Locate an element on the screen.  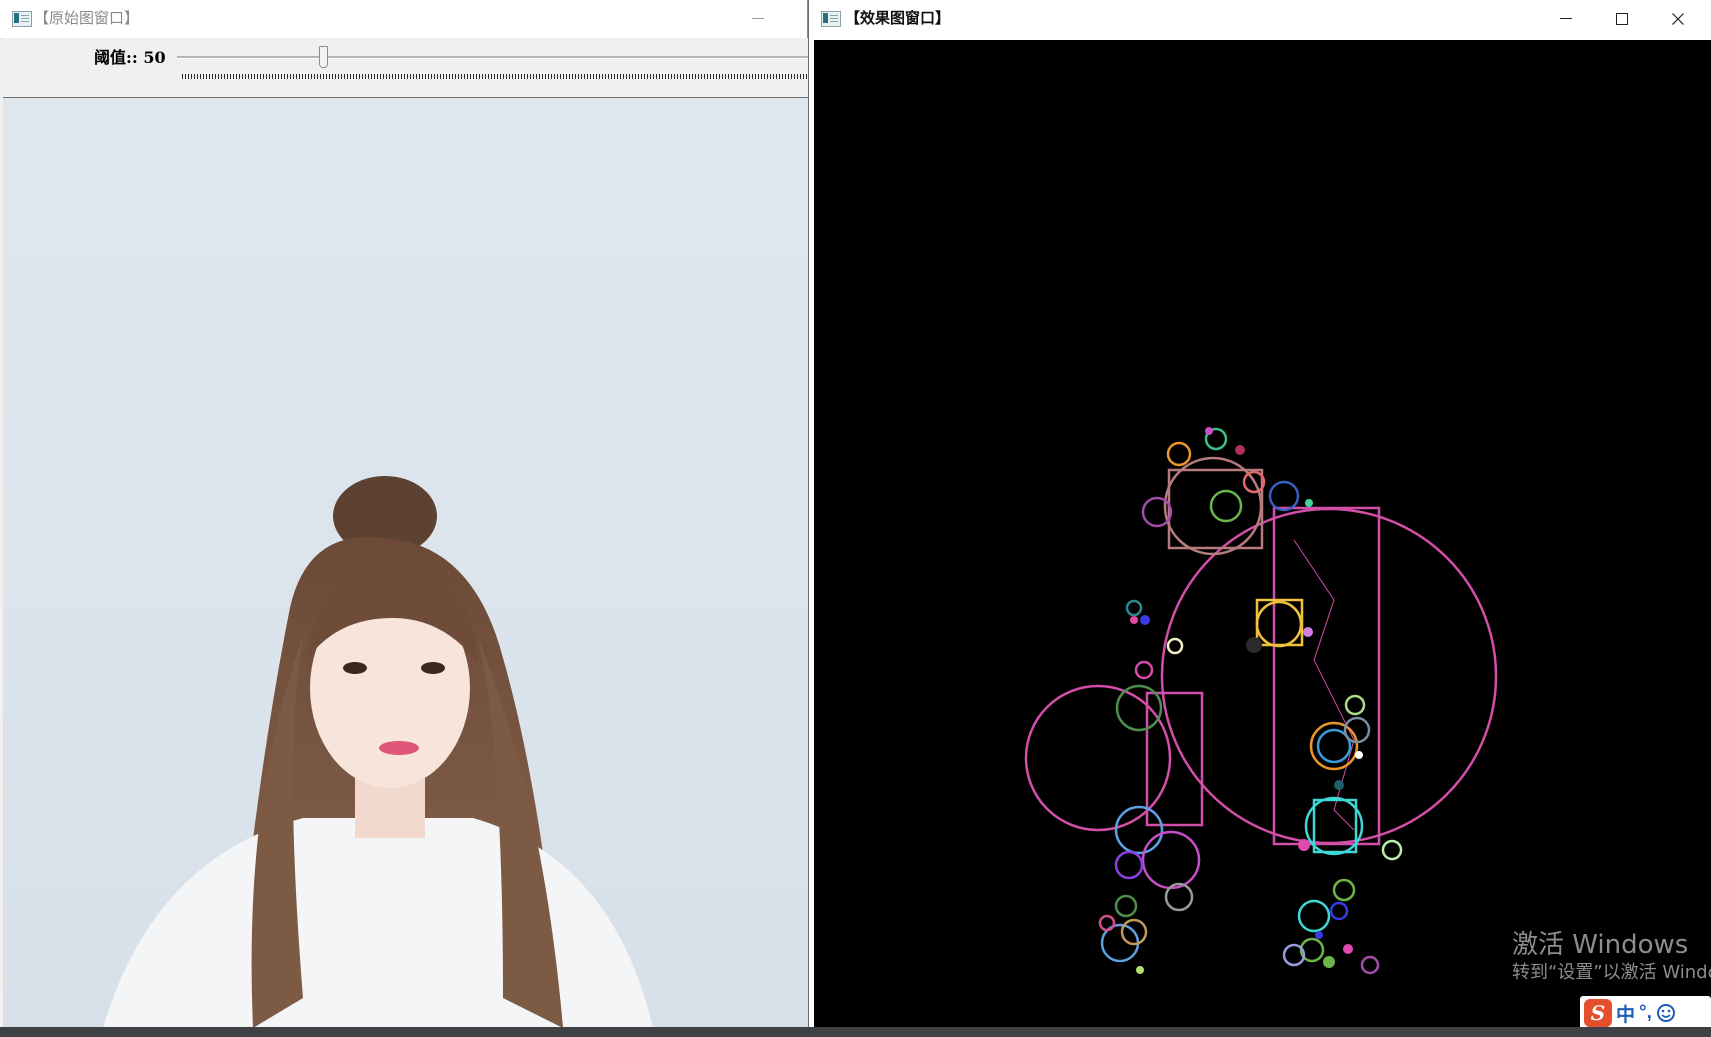
ime-punctuation: °, is located at coordinates (1645, 1013).